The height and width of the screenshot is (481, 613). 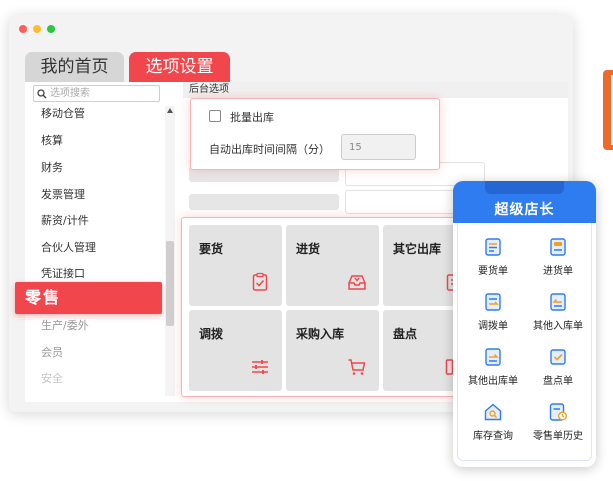 I want to click on house-search-icon, so click(x=493, y=412).